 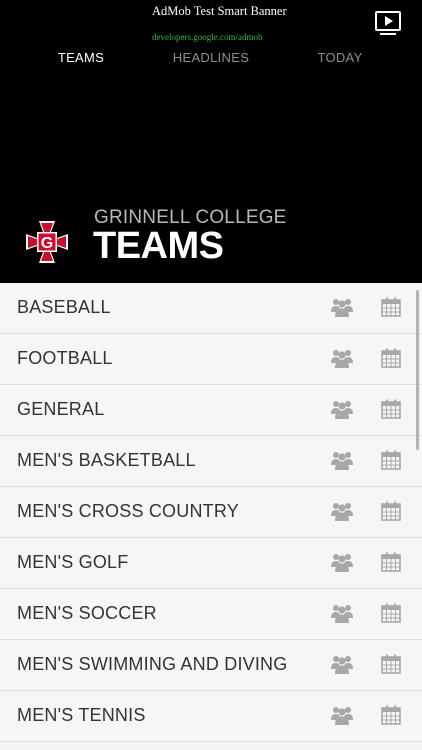 What do you see at coordinates (211, 308) in the screenshot?
I see `list-item: BASEBALL` at bounding box center [211, 308].